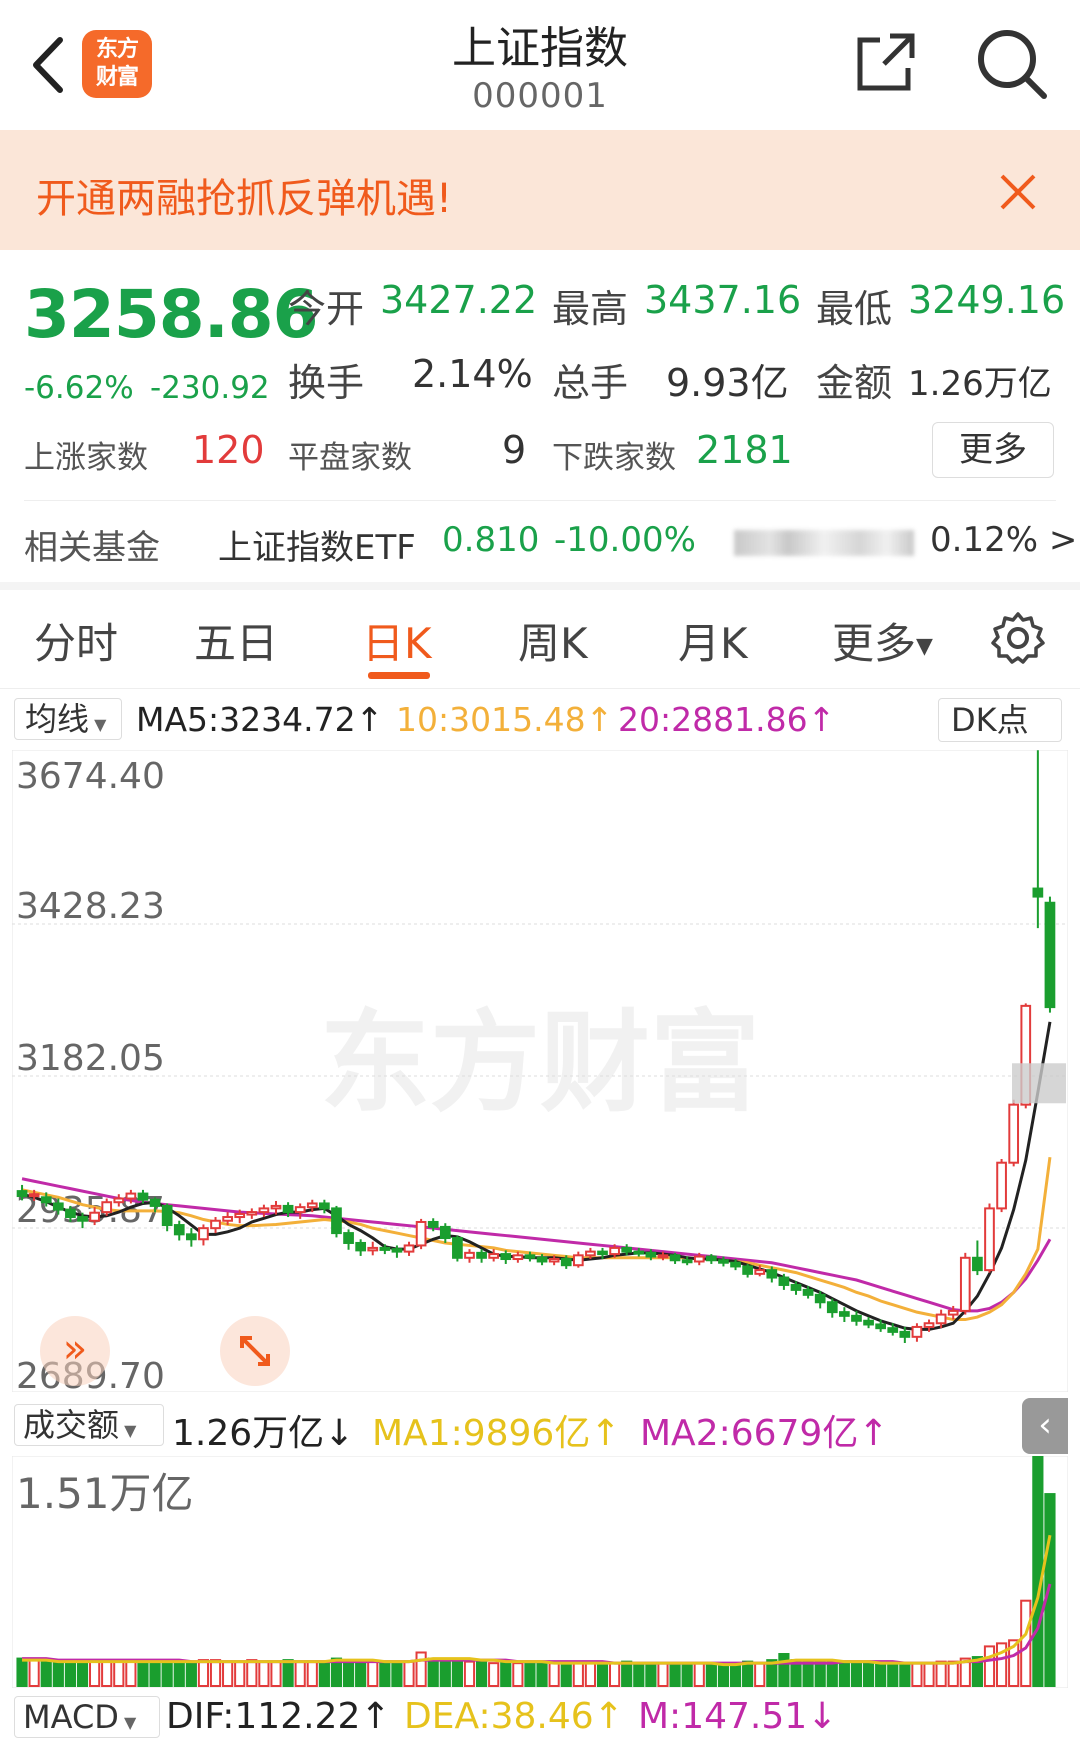  What do you see at coordinates (727, 383) in the screenshot?
I see `volume-value: 9.93亿` at bounding box center [727, 383].